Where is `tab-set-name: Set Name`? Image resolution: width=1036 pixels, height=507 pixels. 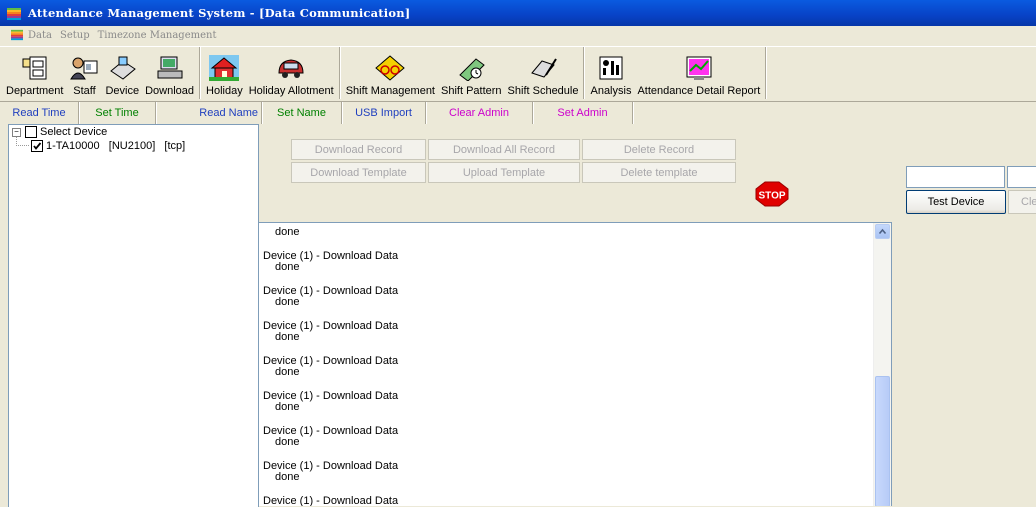 tab-set-name: Set Name is located at coordinates (302, 113).